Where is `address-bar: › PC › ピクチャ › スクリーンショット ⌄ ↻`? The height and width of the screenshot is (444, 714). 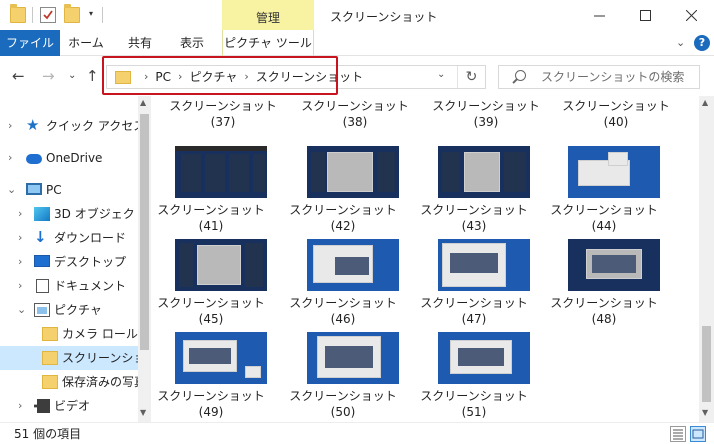 address-bar: › PC › ピクチャ › スクリーンショット ⌄ ↻ is located at coordinates (296, 77).